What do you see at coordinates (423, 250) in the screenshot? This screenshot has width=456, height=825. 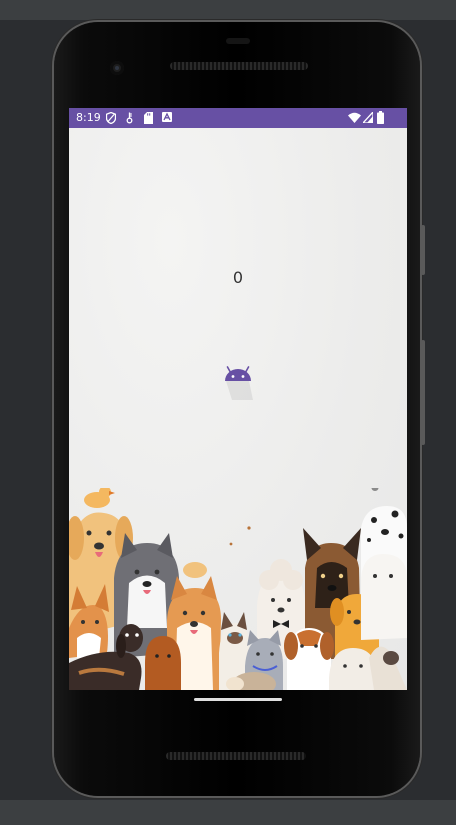 I see `power-button` at bounding box center [423, 250].